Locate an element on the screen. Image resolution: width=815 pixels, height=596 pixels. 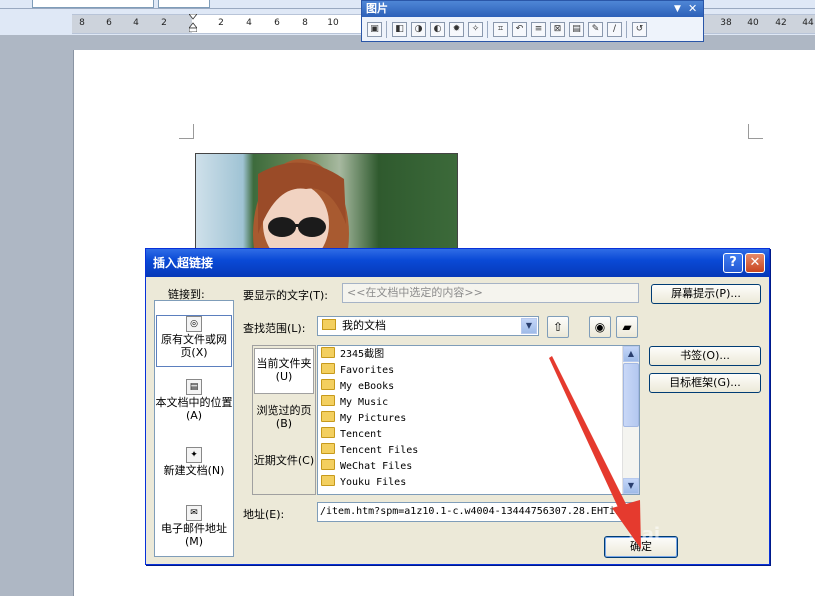
up-folder-icon: ⇧ is located at coordinates (558, 327).